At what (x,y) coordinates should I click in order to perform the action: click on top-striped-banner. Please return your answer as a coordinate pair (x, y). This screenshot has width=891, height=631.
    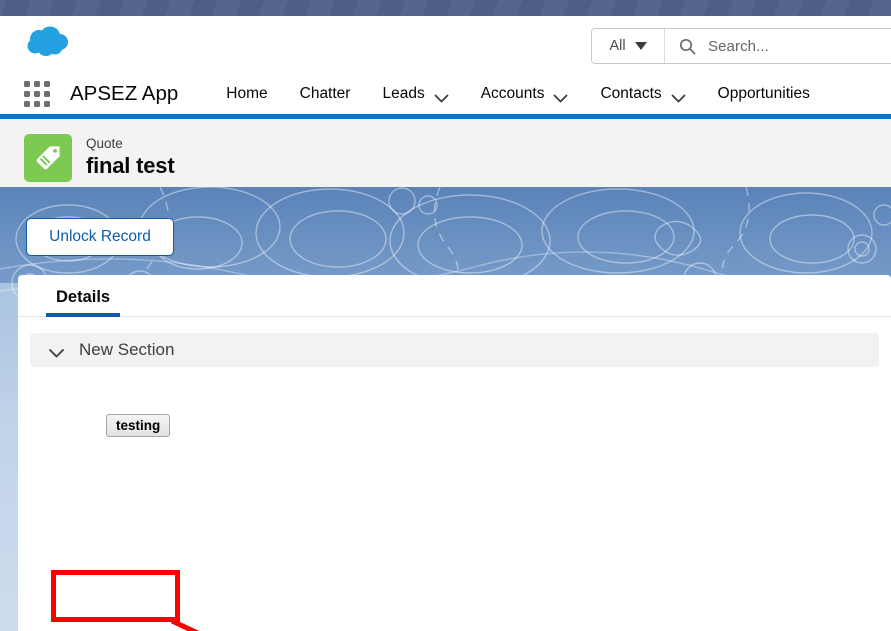
    Looking at the image, I should click on (445, 8).